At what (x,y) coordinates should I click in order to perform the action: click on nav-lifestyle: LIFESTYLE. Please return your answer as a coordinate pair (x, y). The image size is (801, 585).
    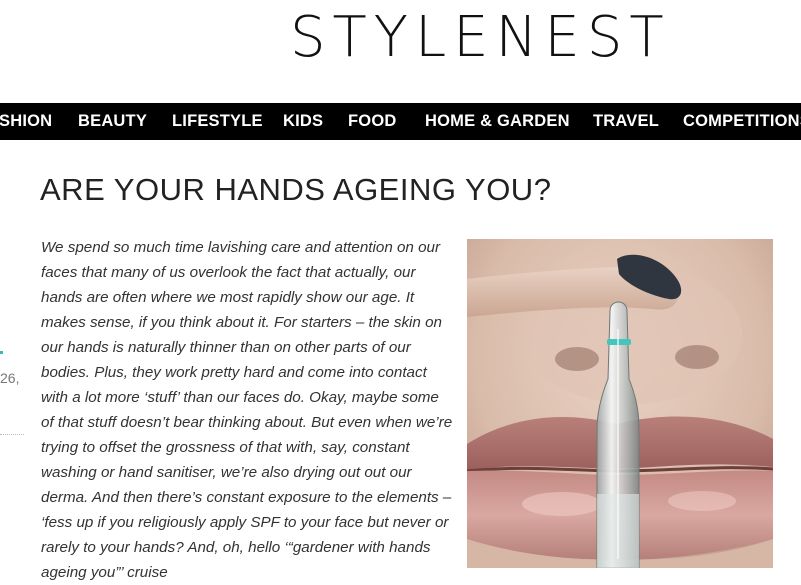
    Looking at the image, I should click on (217, 121).